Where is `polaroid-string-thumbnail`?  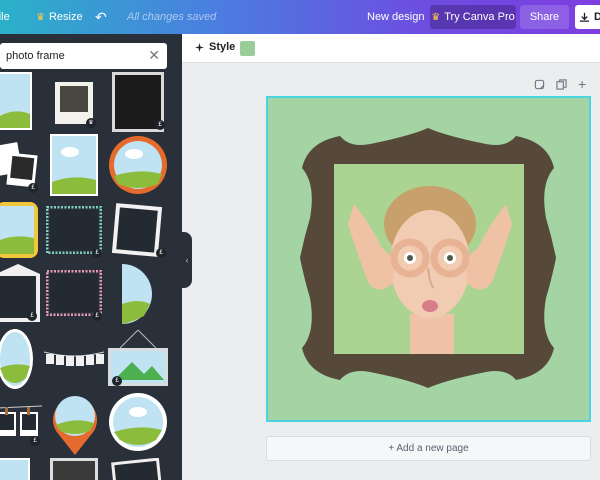 polaroid-string-thumbnail is located at coordinates (74, 359).